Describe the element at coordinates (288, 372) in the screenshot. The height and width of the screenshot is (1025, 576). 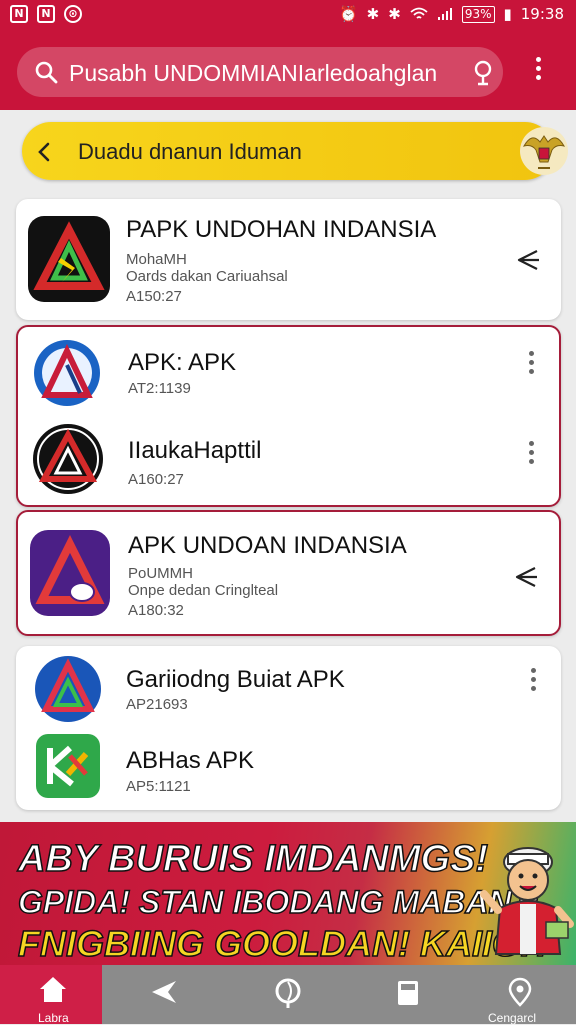
I see `app-item: APK: APK AT2:1139` at that location.